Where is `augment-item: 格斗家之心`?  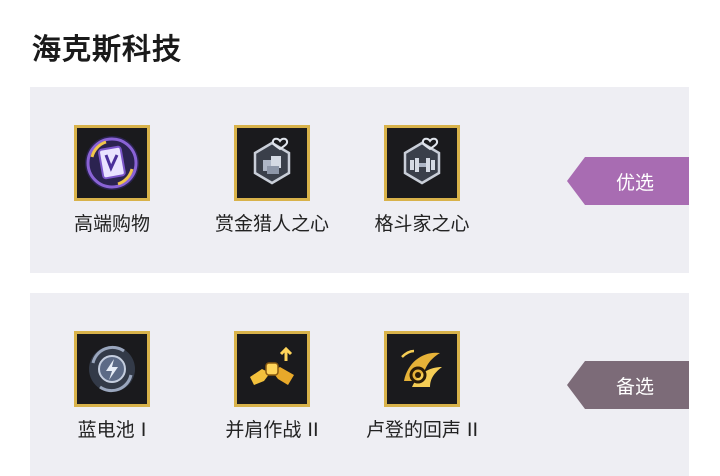 augment-item: 格斗家之心 is located at coordinates (422, 180).